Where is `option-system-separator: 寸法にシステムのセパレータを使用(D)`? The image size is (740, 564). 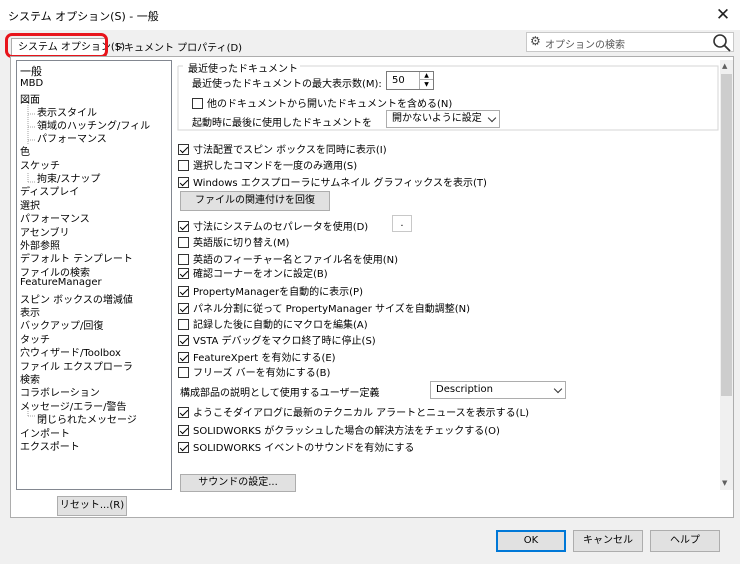
option-system-separator: 寸法にシステムのセパレータを使用(D) is located at coordinates (273, 225).